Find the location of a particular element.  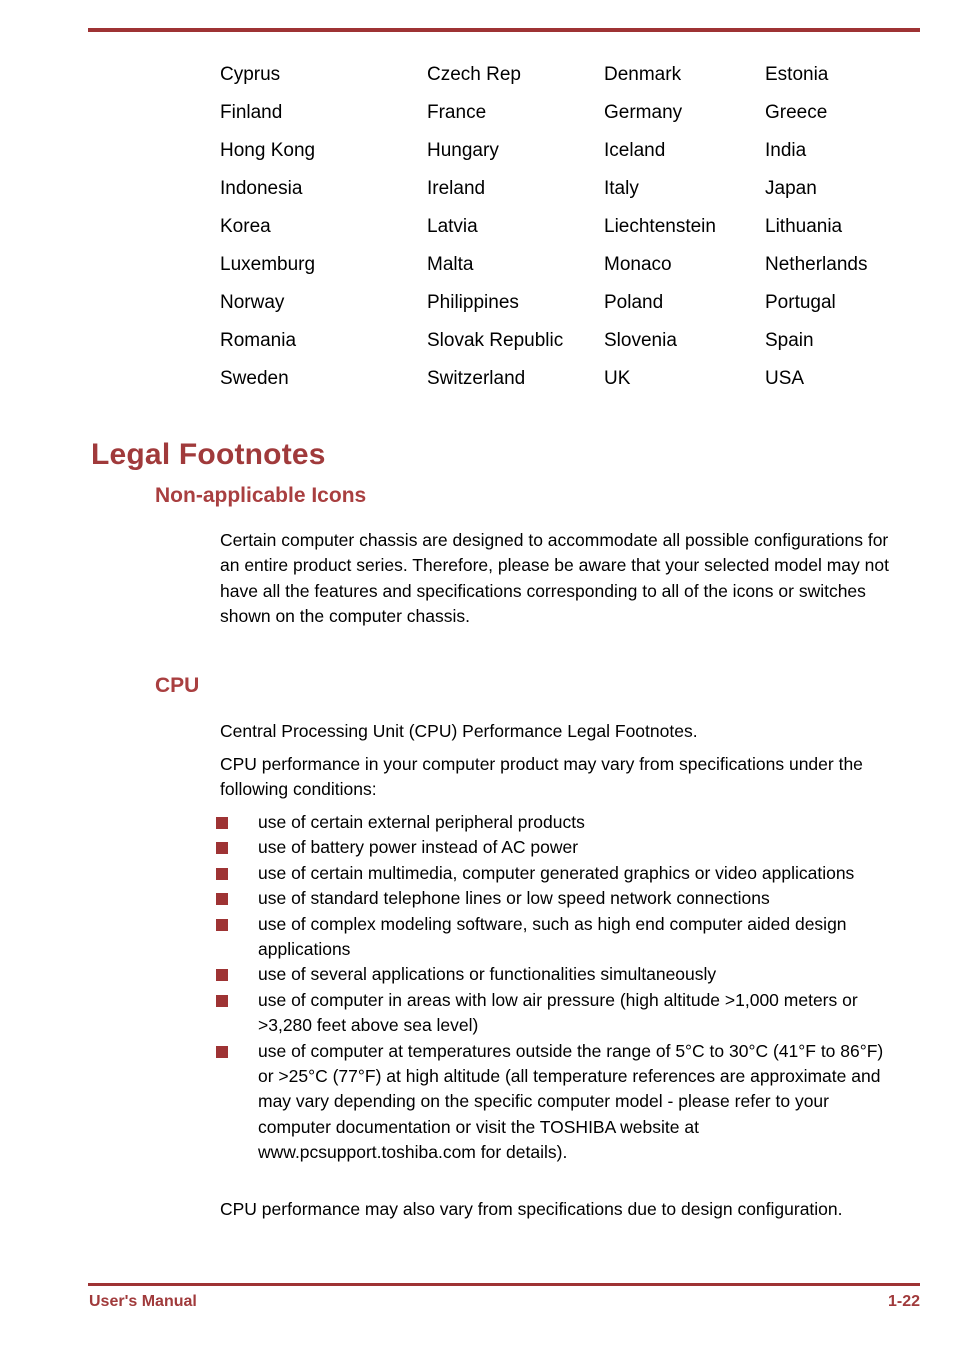

country-name: Philippines is located at coordinates (473, 302).